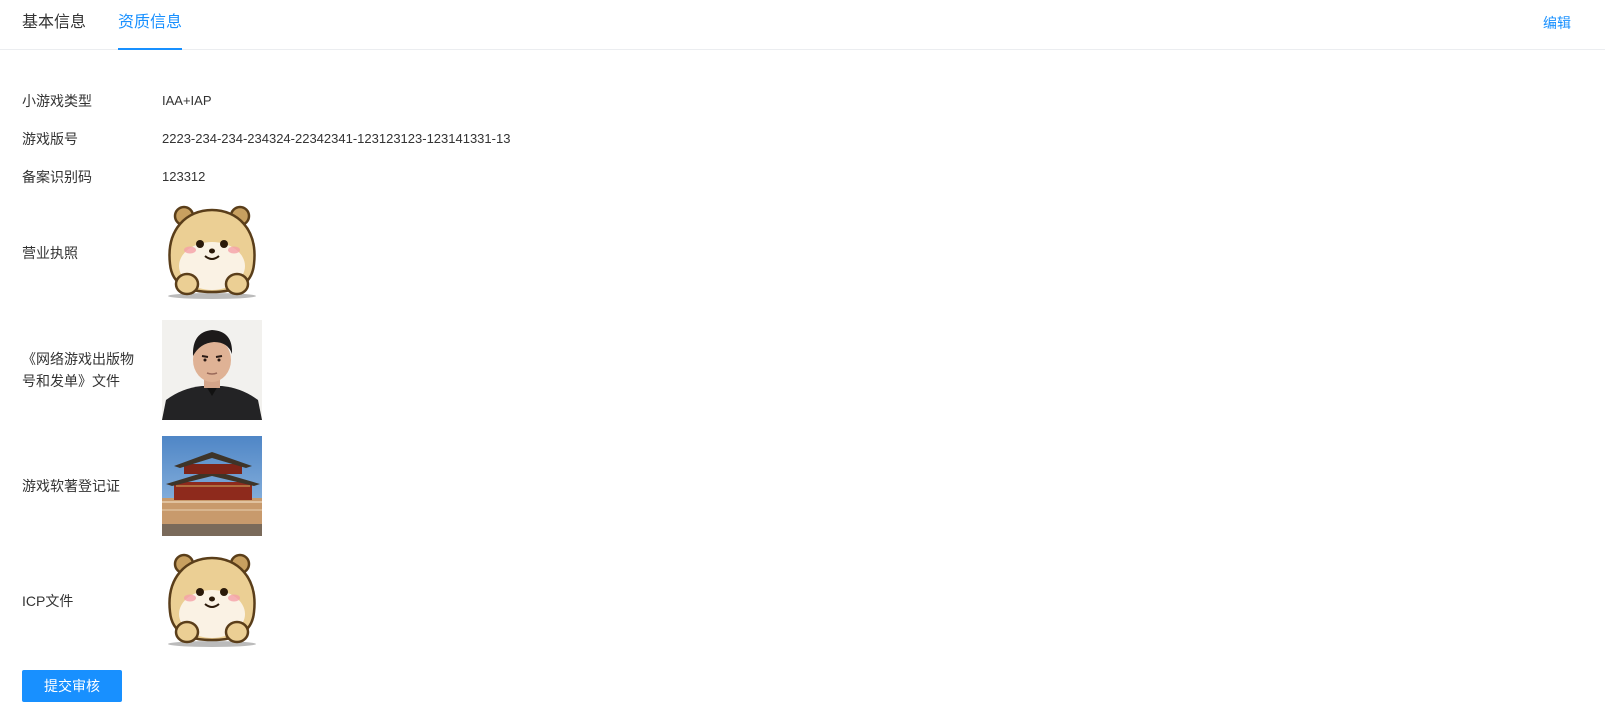 This screenshot has height=723, width=1605. Describe the element at coordinates (50, 253) in the screenshot. I see `business-license-label: 营业执照` at that location.